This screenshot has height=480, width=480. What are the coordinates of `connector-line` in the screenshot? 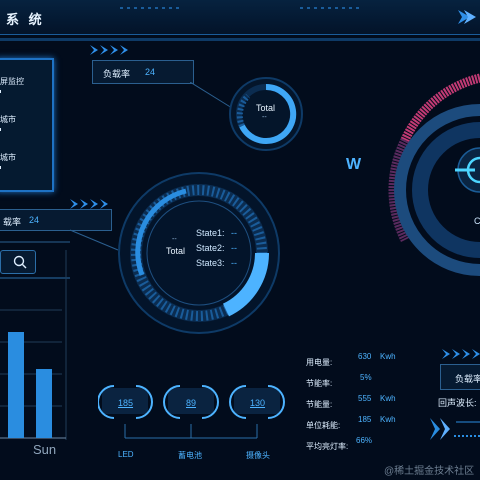 It's located at (59, 240).